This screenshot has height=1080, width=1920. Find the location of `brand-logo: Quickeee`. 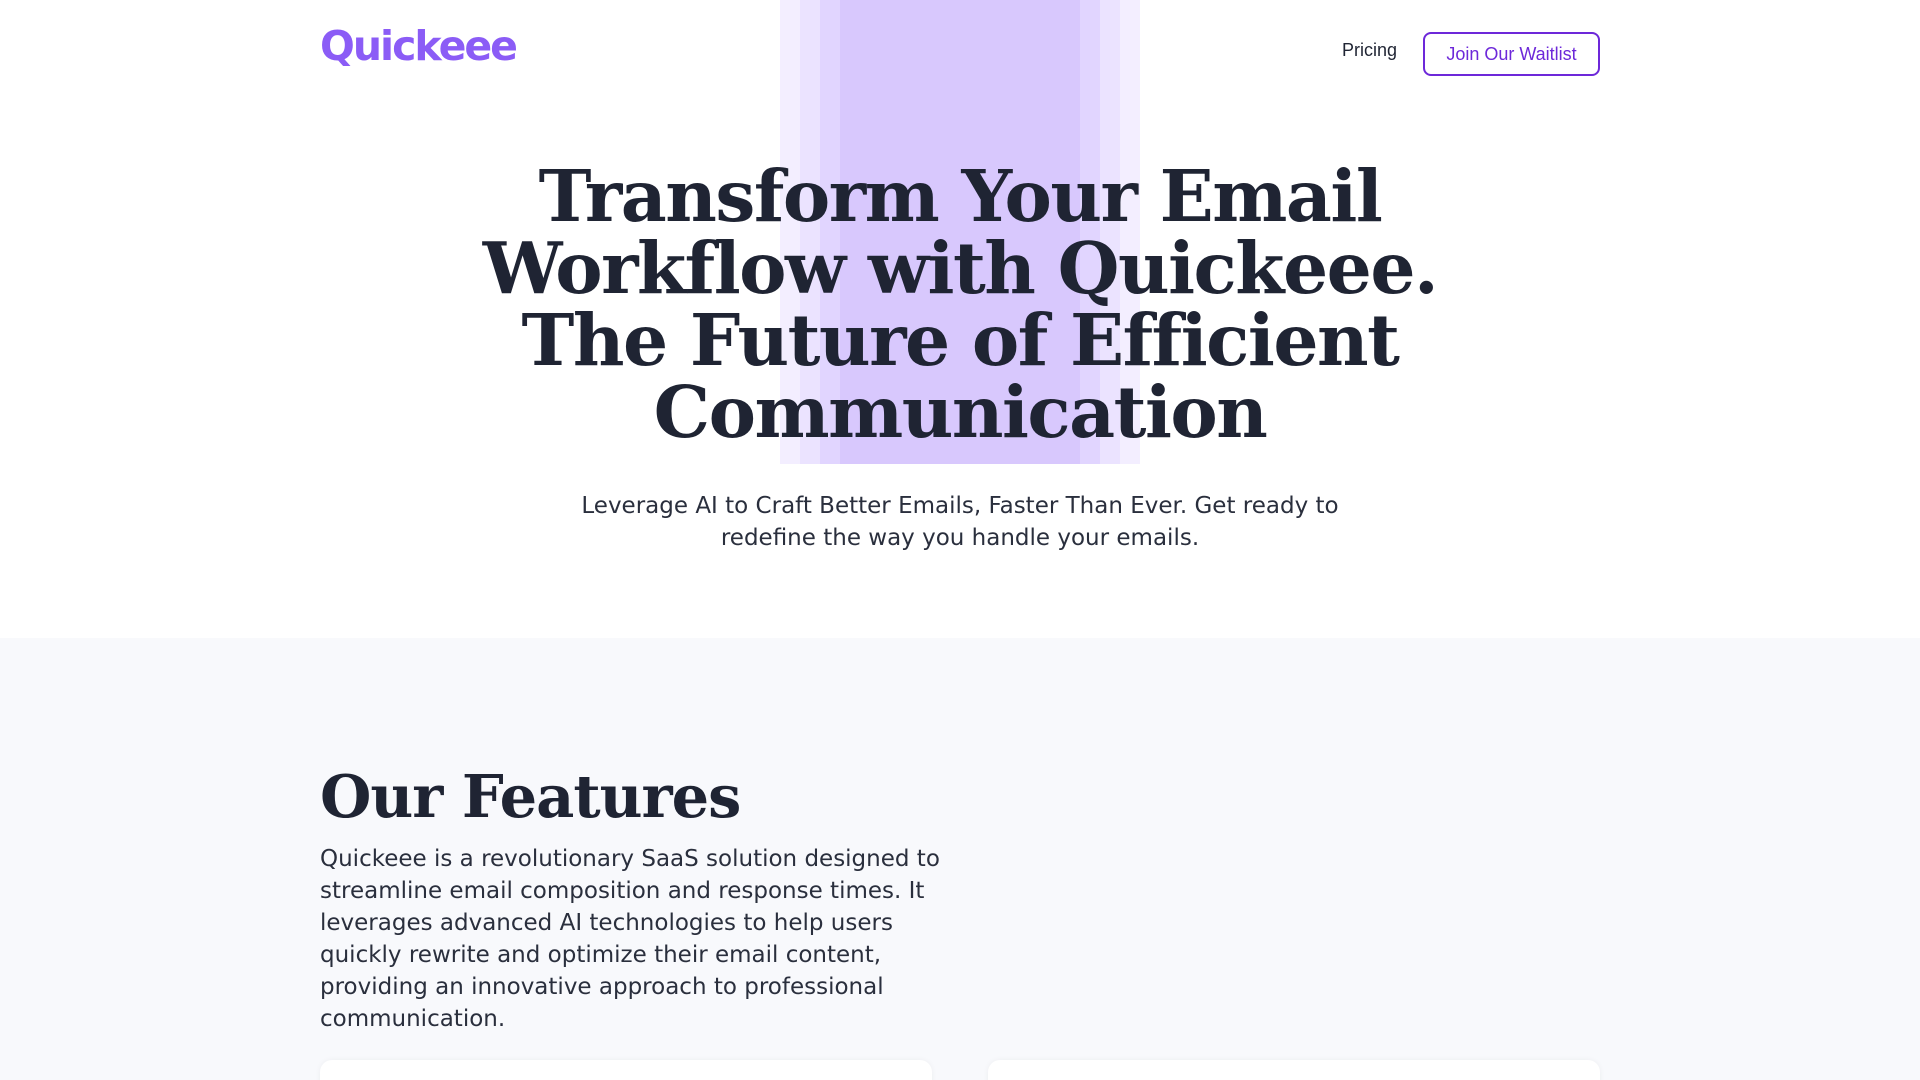

brand-logo: Quickeee is located at coordinates (419, 46).